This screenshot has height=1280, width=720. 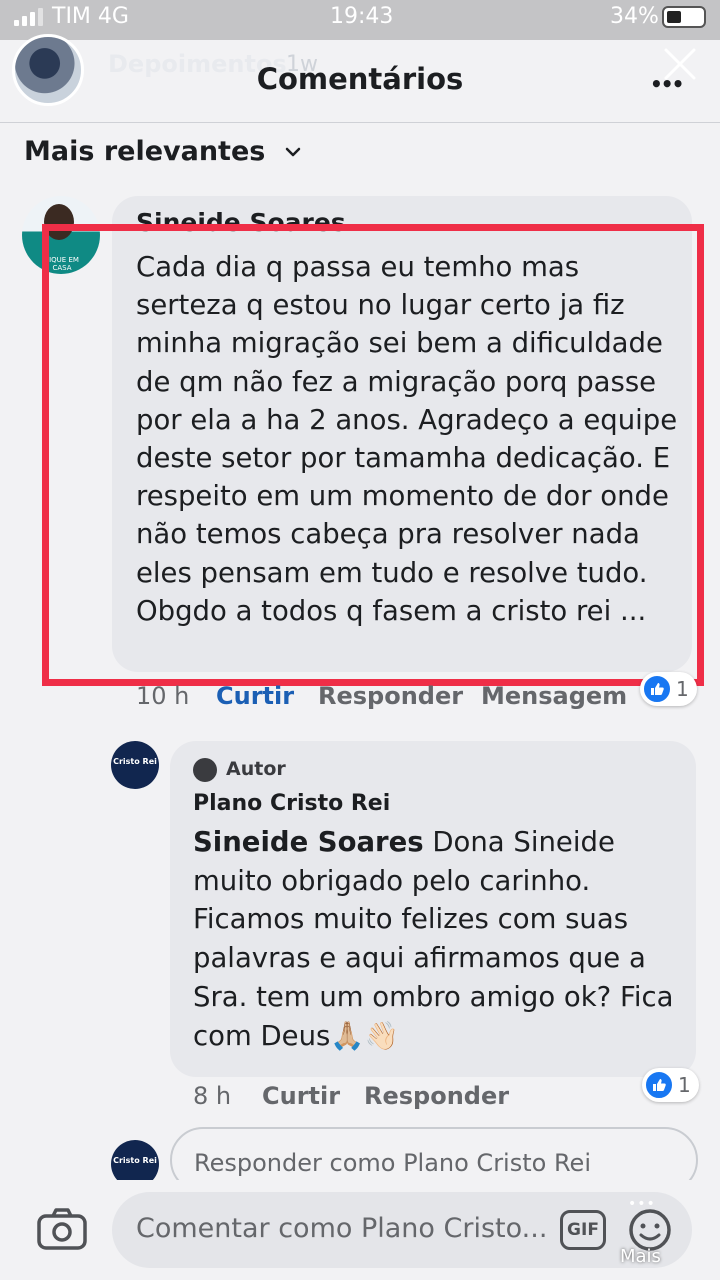 I want to click on reaction-summary: 1, so click(x=668, y=689).